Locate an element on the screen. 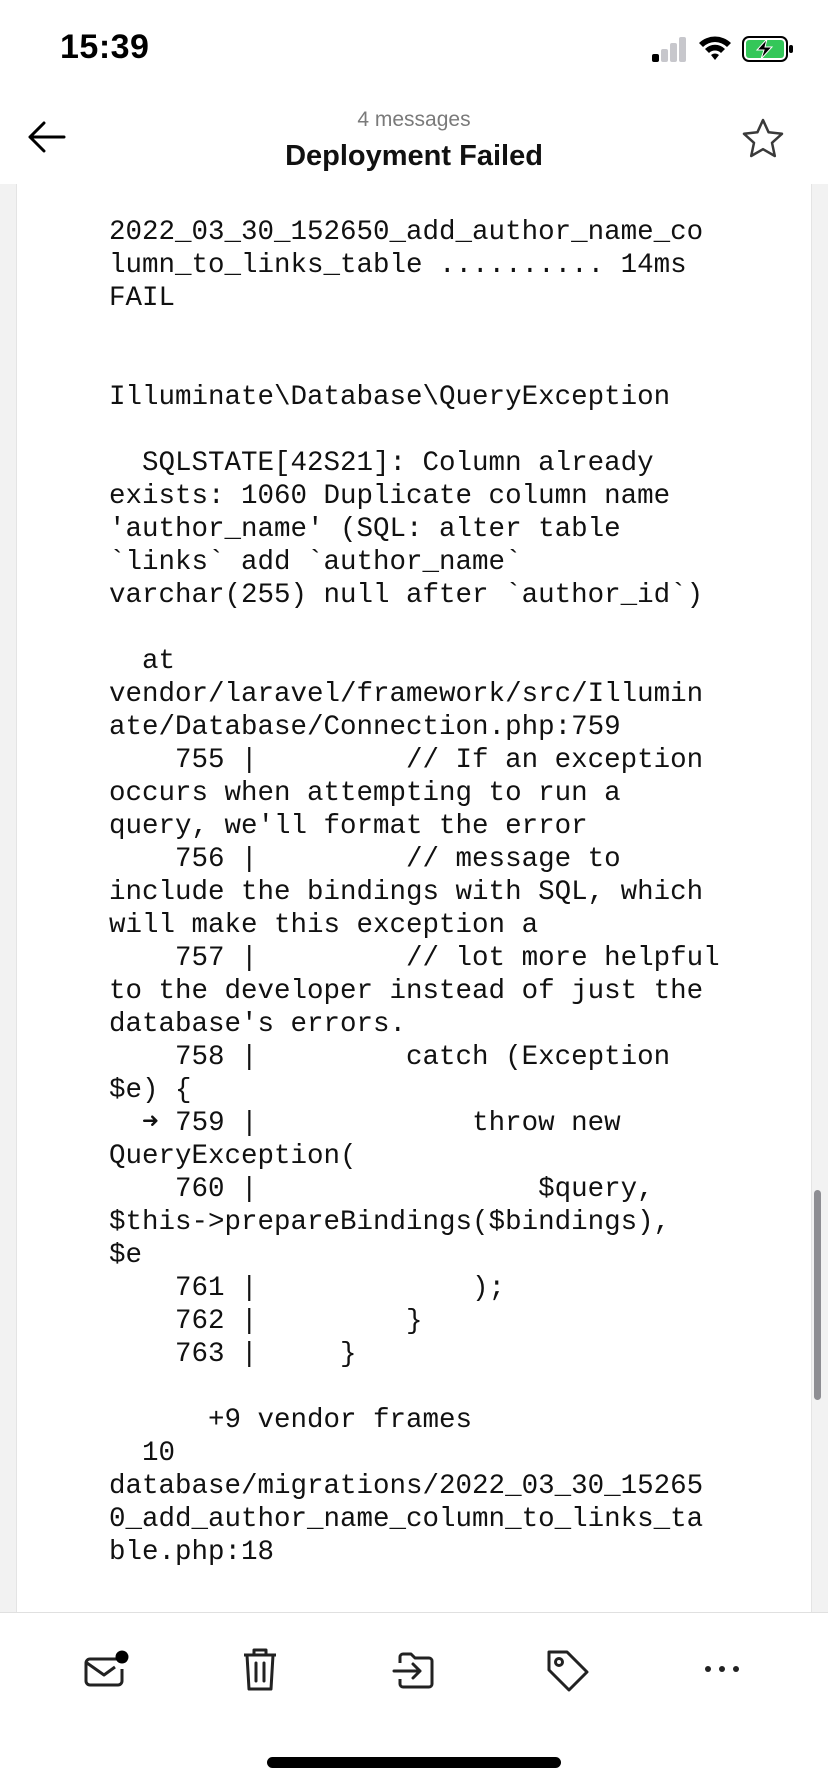 The image size is (828, 1792). log-line: lumn_to_links_table .......... 14ms is located at coordinates (398, 265).